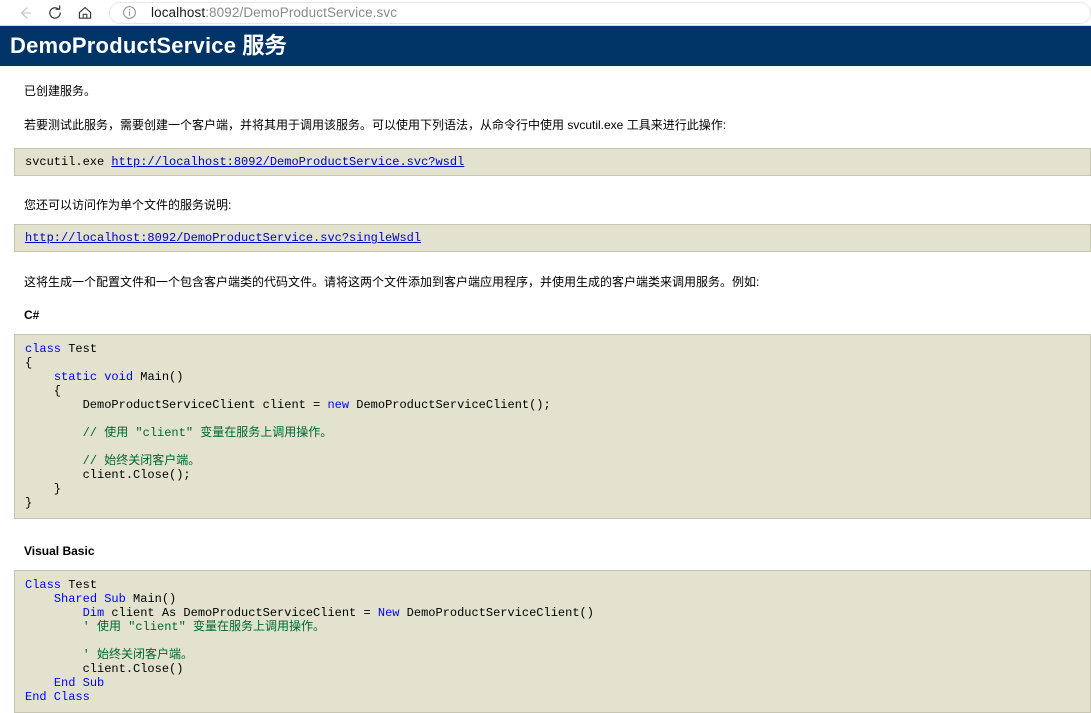 This screenshot has width=1091, height=713. I want to click on back-arrow-icon, so click(25, 13).